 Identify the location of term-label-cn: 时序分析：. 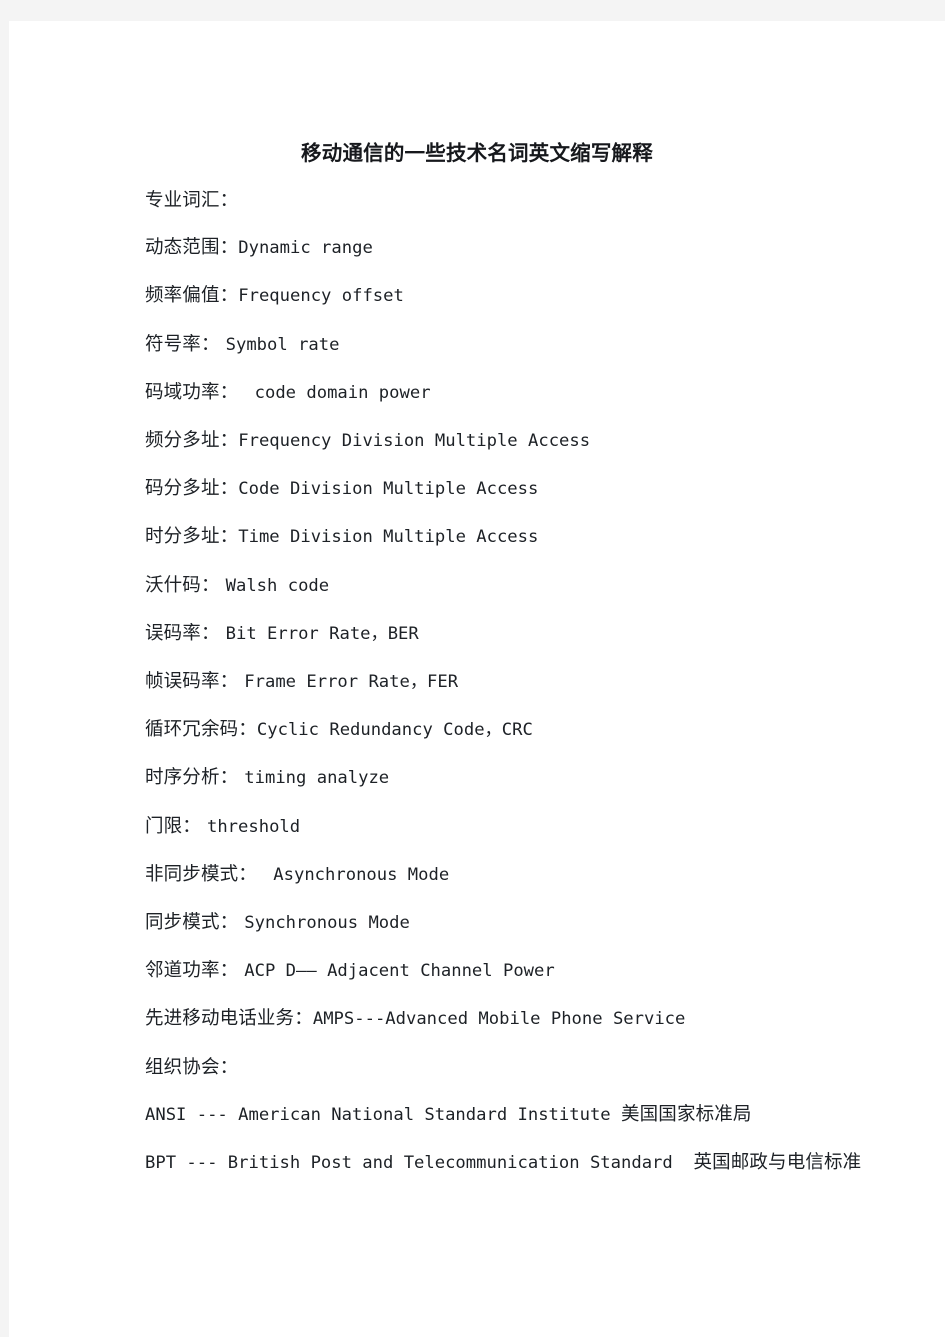
(195, 778).